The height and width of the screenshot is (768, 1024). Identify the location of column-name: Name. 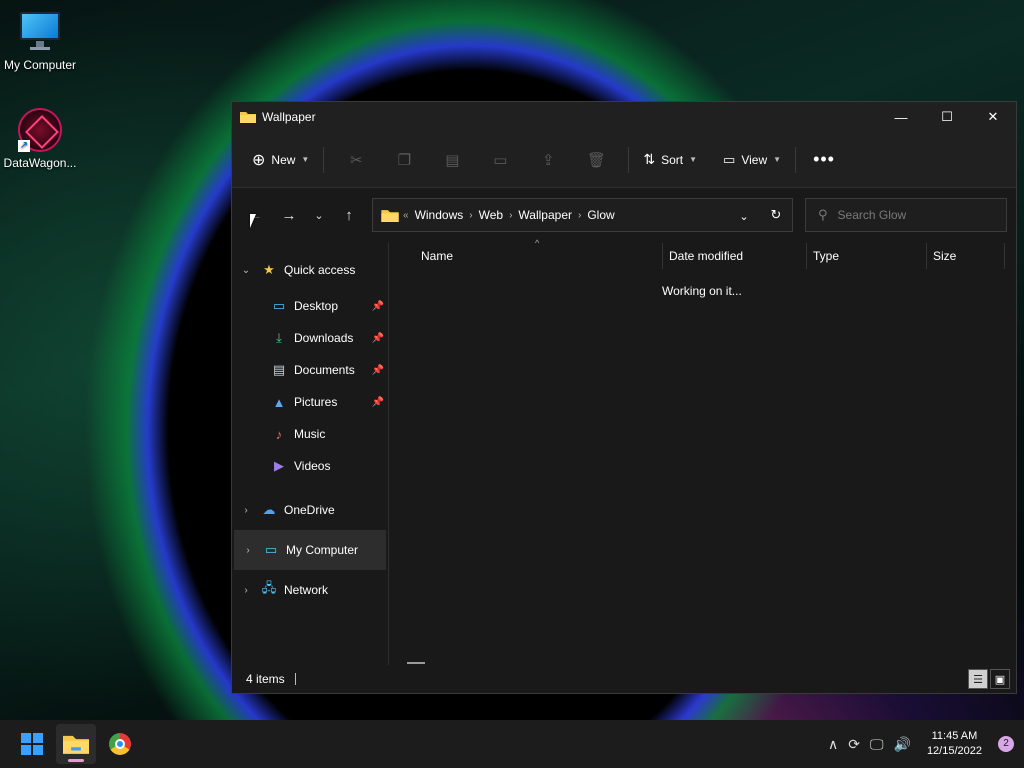
(526, 256).